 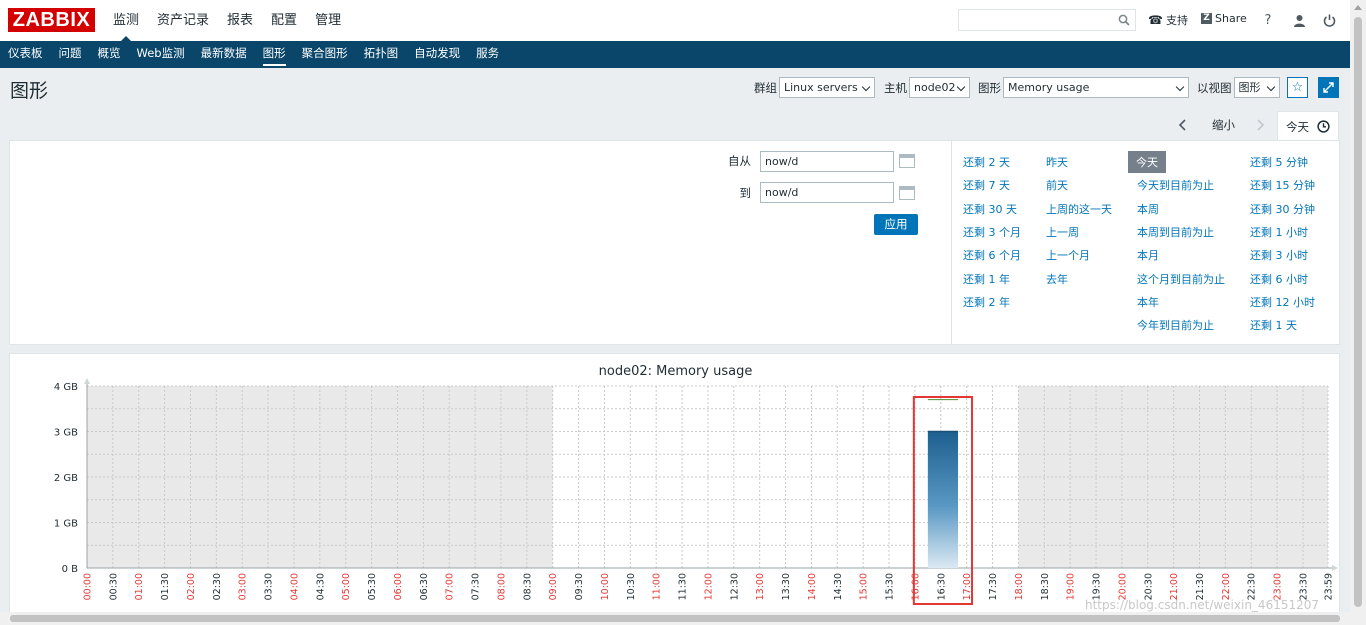 I want to click on quick-range-link: 上一个月, so click(x=1068, y=255).